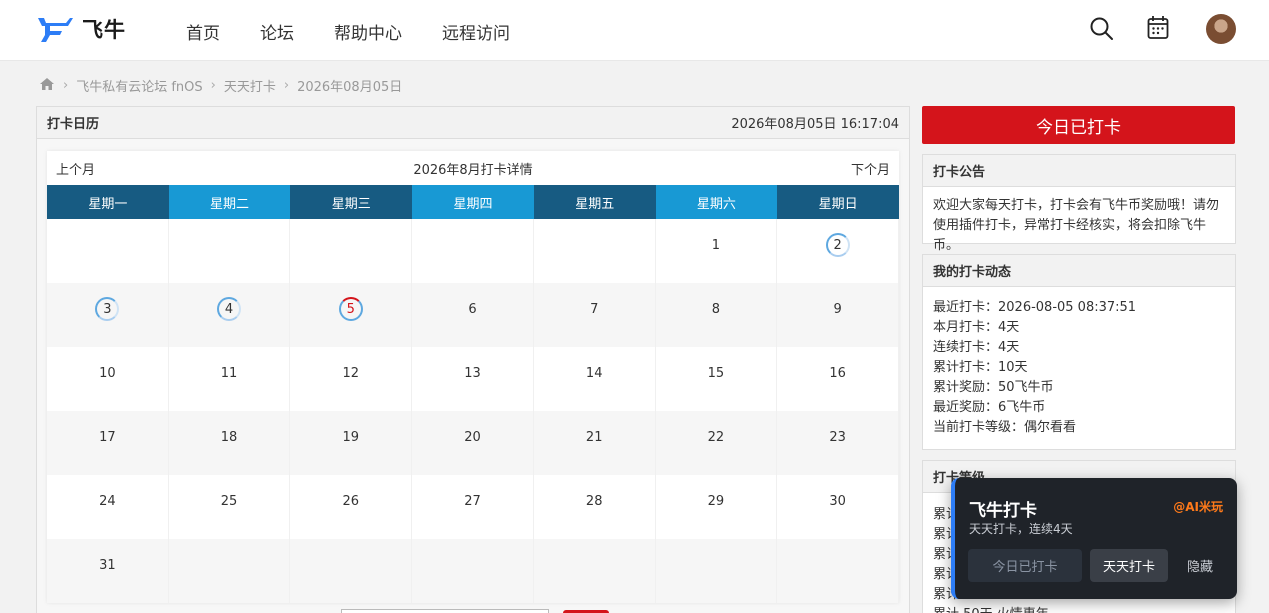  What do you see at coordinates (250, 85) in the screenshot?
I see `breadcrumb-checkin: 天天打卡` at bounding box center [250, 85].